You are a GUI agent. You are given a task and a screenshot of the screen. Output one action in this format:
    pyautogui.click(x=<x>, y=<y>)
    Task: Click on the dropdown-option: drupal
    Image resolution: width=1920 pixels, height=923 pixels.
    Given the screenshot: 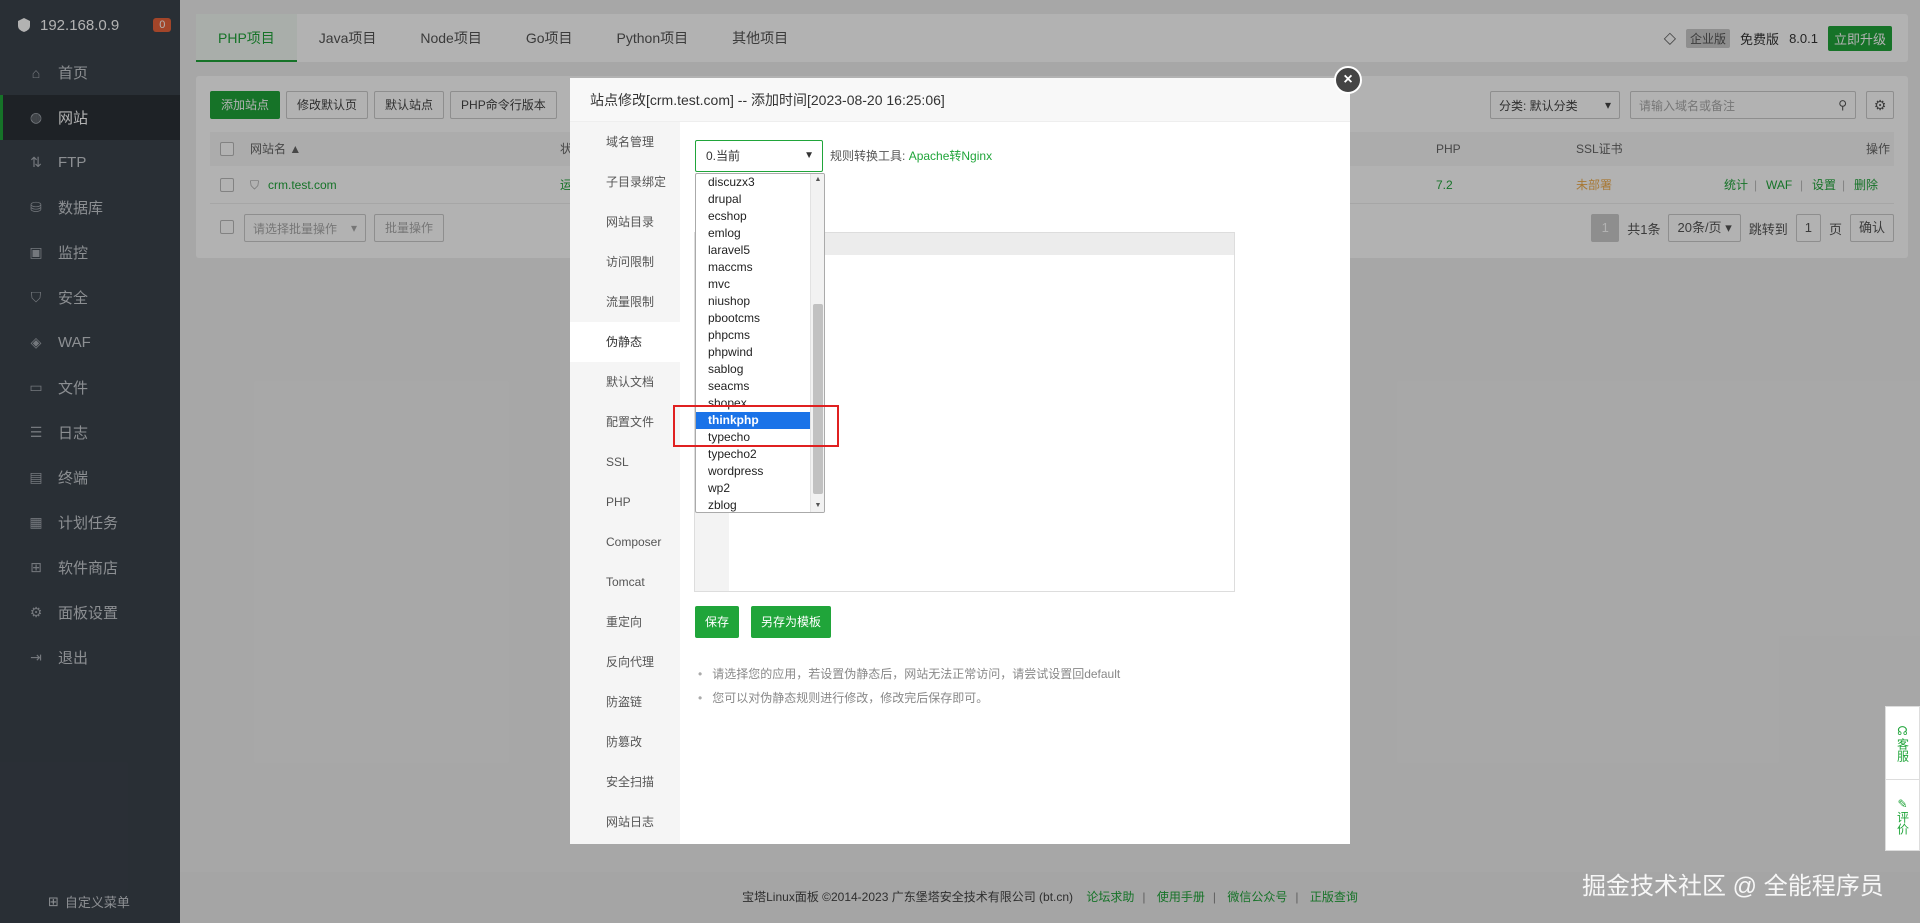 What is the action you would take?
    pyautogui.click(x=753, y=199)
    